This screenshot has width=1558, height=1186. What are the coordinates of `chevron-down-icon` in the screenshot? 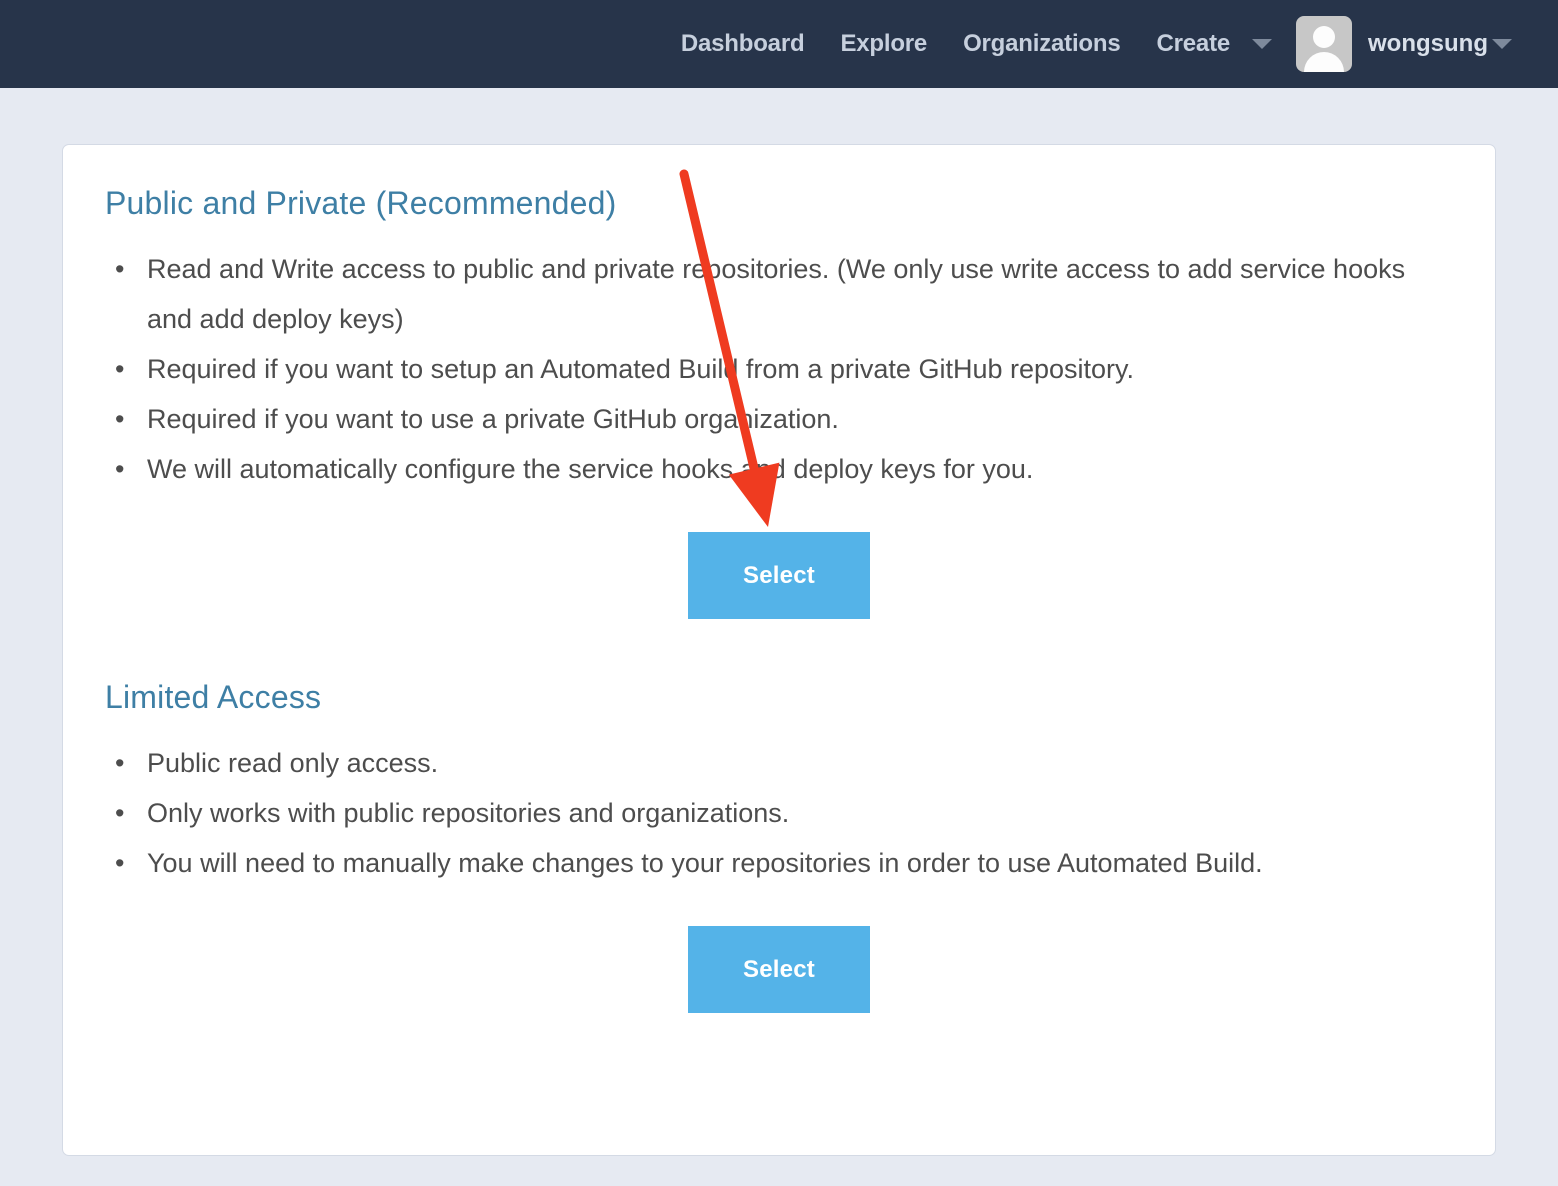 It's located at (1262, 44).